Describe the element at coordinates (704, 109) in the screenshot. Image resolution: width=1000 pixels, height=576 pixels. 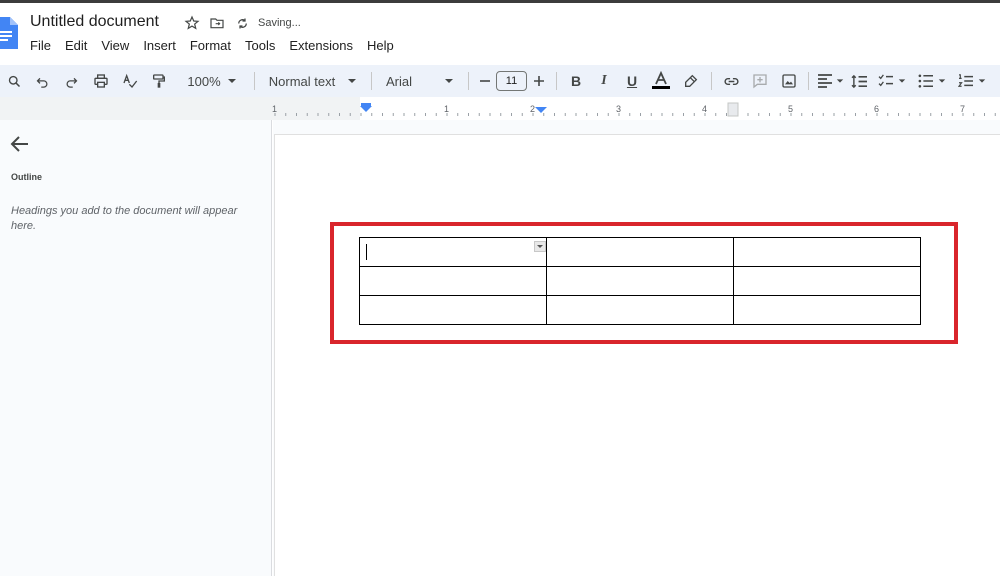
I see `ruler-label: 4` at that location.